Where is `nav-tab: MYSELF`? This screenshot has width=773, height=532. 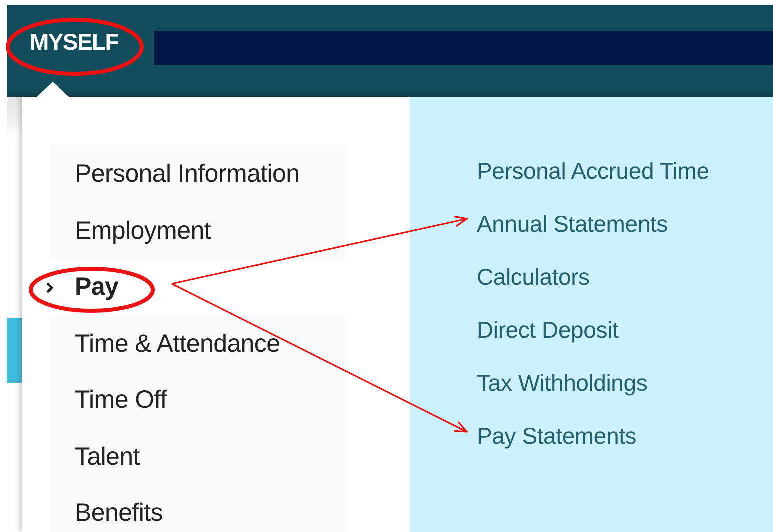
nav-tab: MYSELF is located at coordinates (74, 42).